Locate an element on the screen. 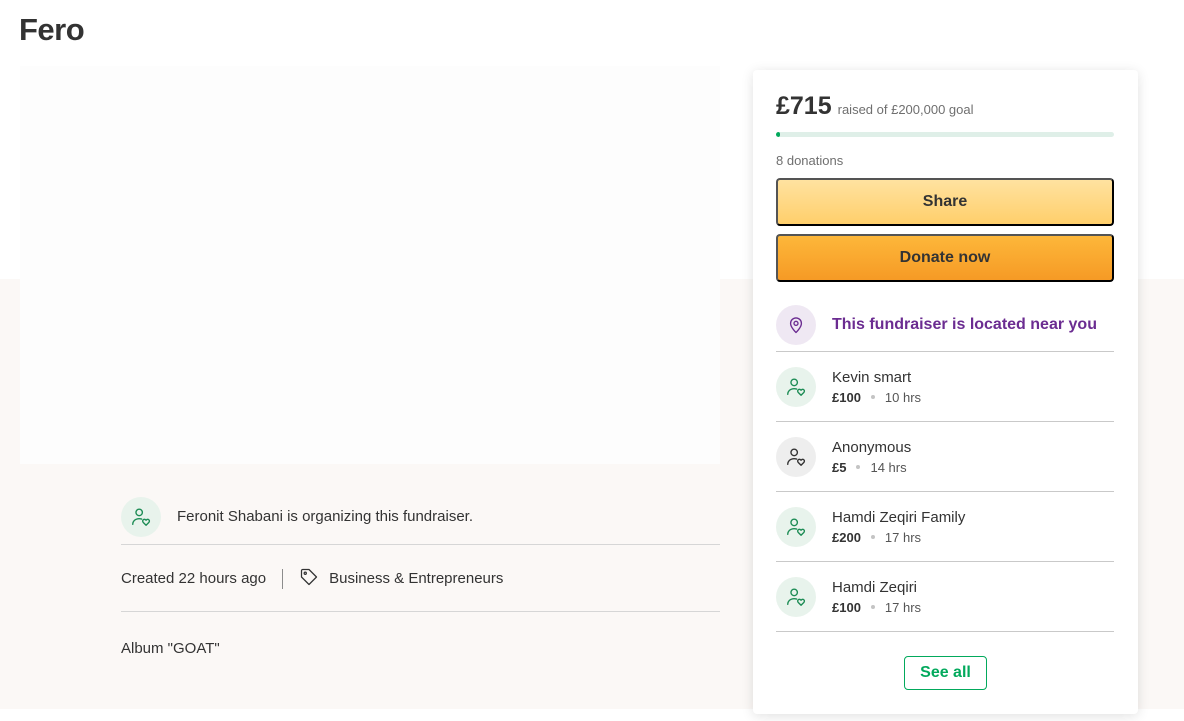 The width and height of the screenshot is (1184, 721). donor-name: Anonymous is located at coordinates (872, 447).